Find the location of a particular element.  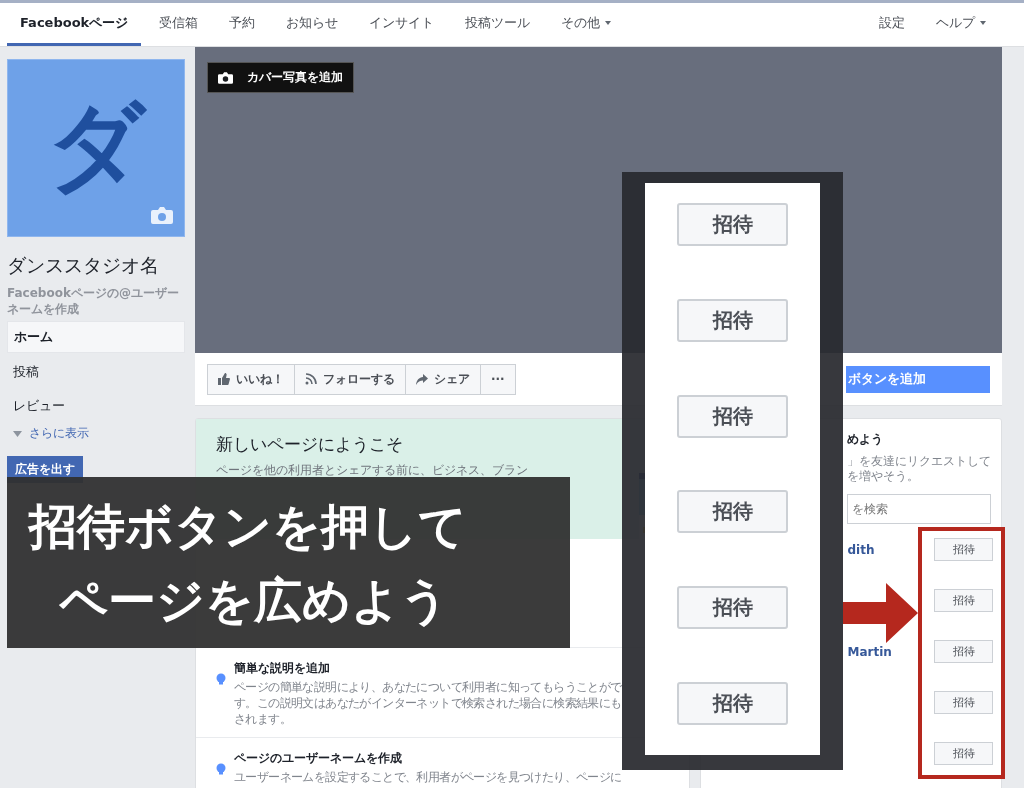

avatar-letter: ダ is located at coordinates (96, 146).